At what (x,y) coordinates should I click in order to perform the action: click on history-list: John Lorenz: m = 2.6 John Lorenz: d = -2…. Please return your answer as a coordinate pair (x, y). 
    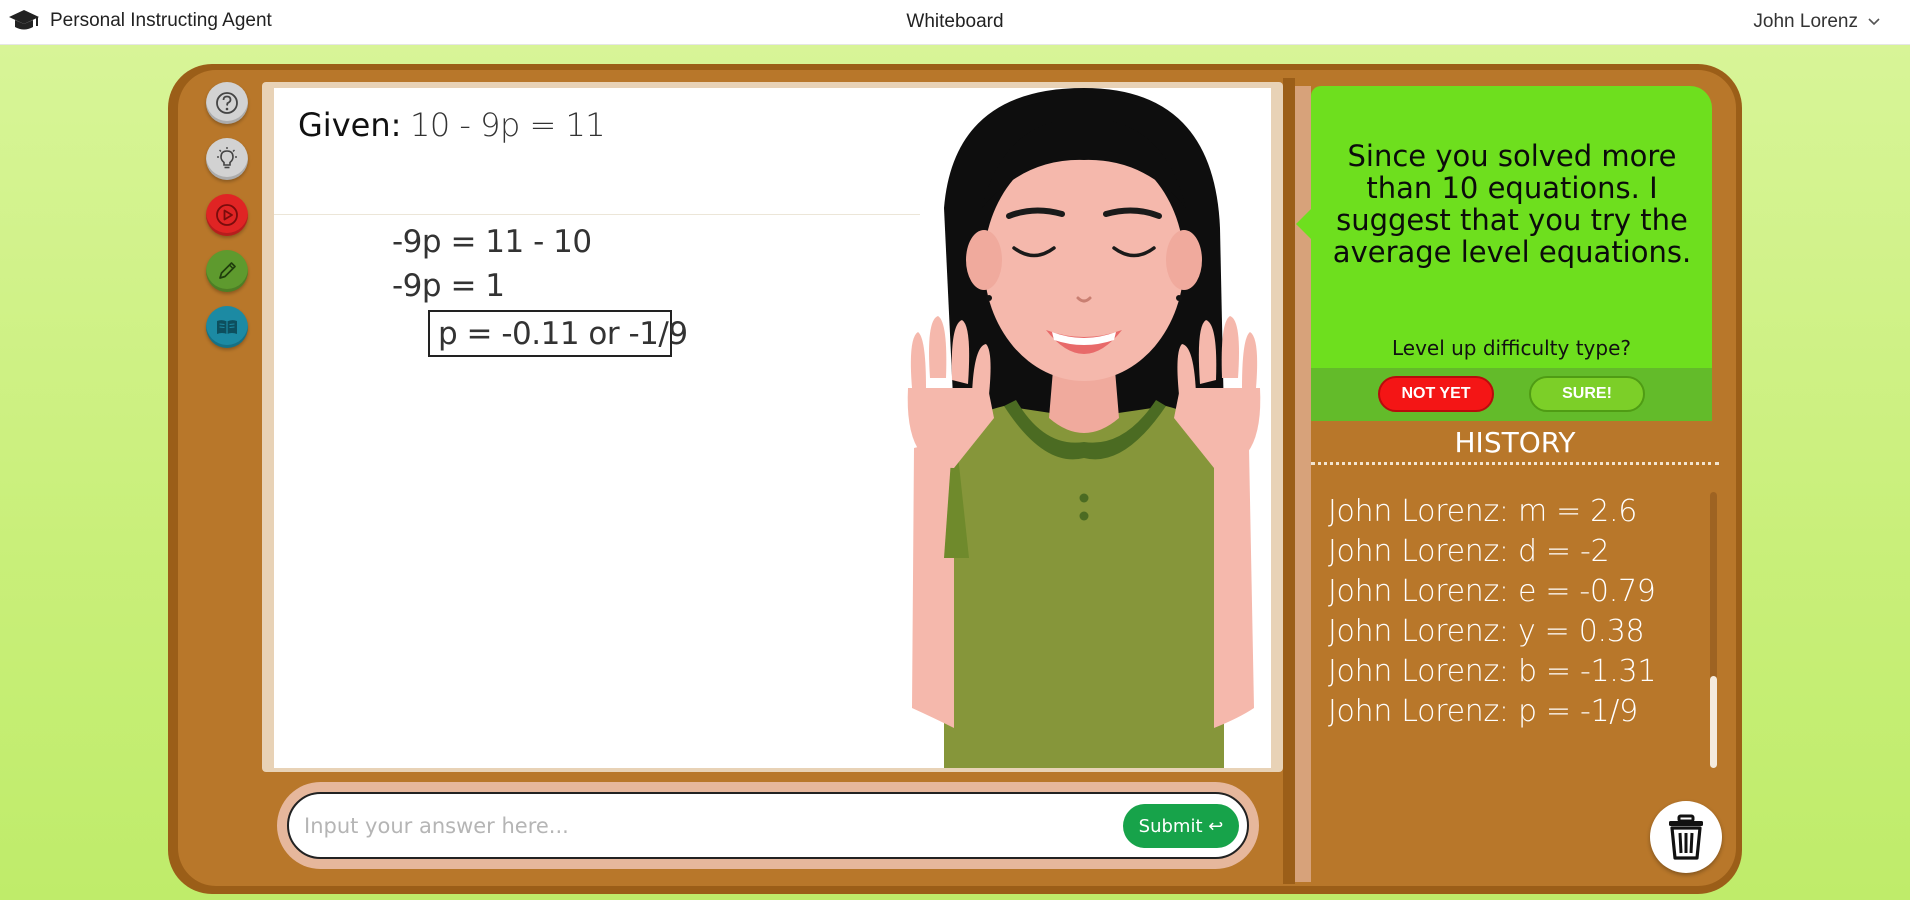
    Looking at the image, I should click on (1513, 612).